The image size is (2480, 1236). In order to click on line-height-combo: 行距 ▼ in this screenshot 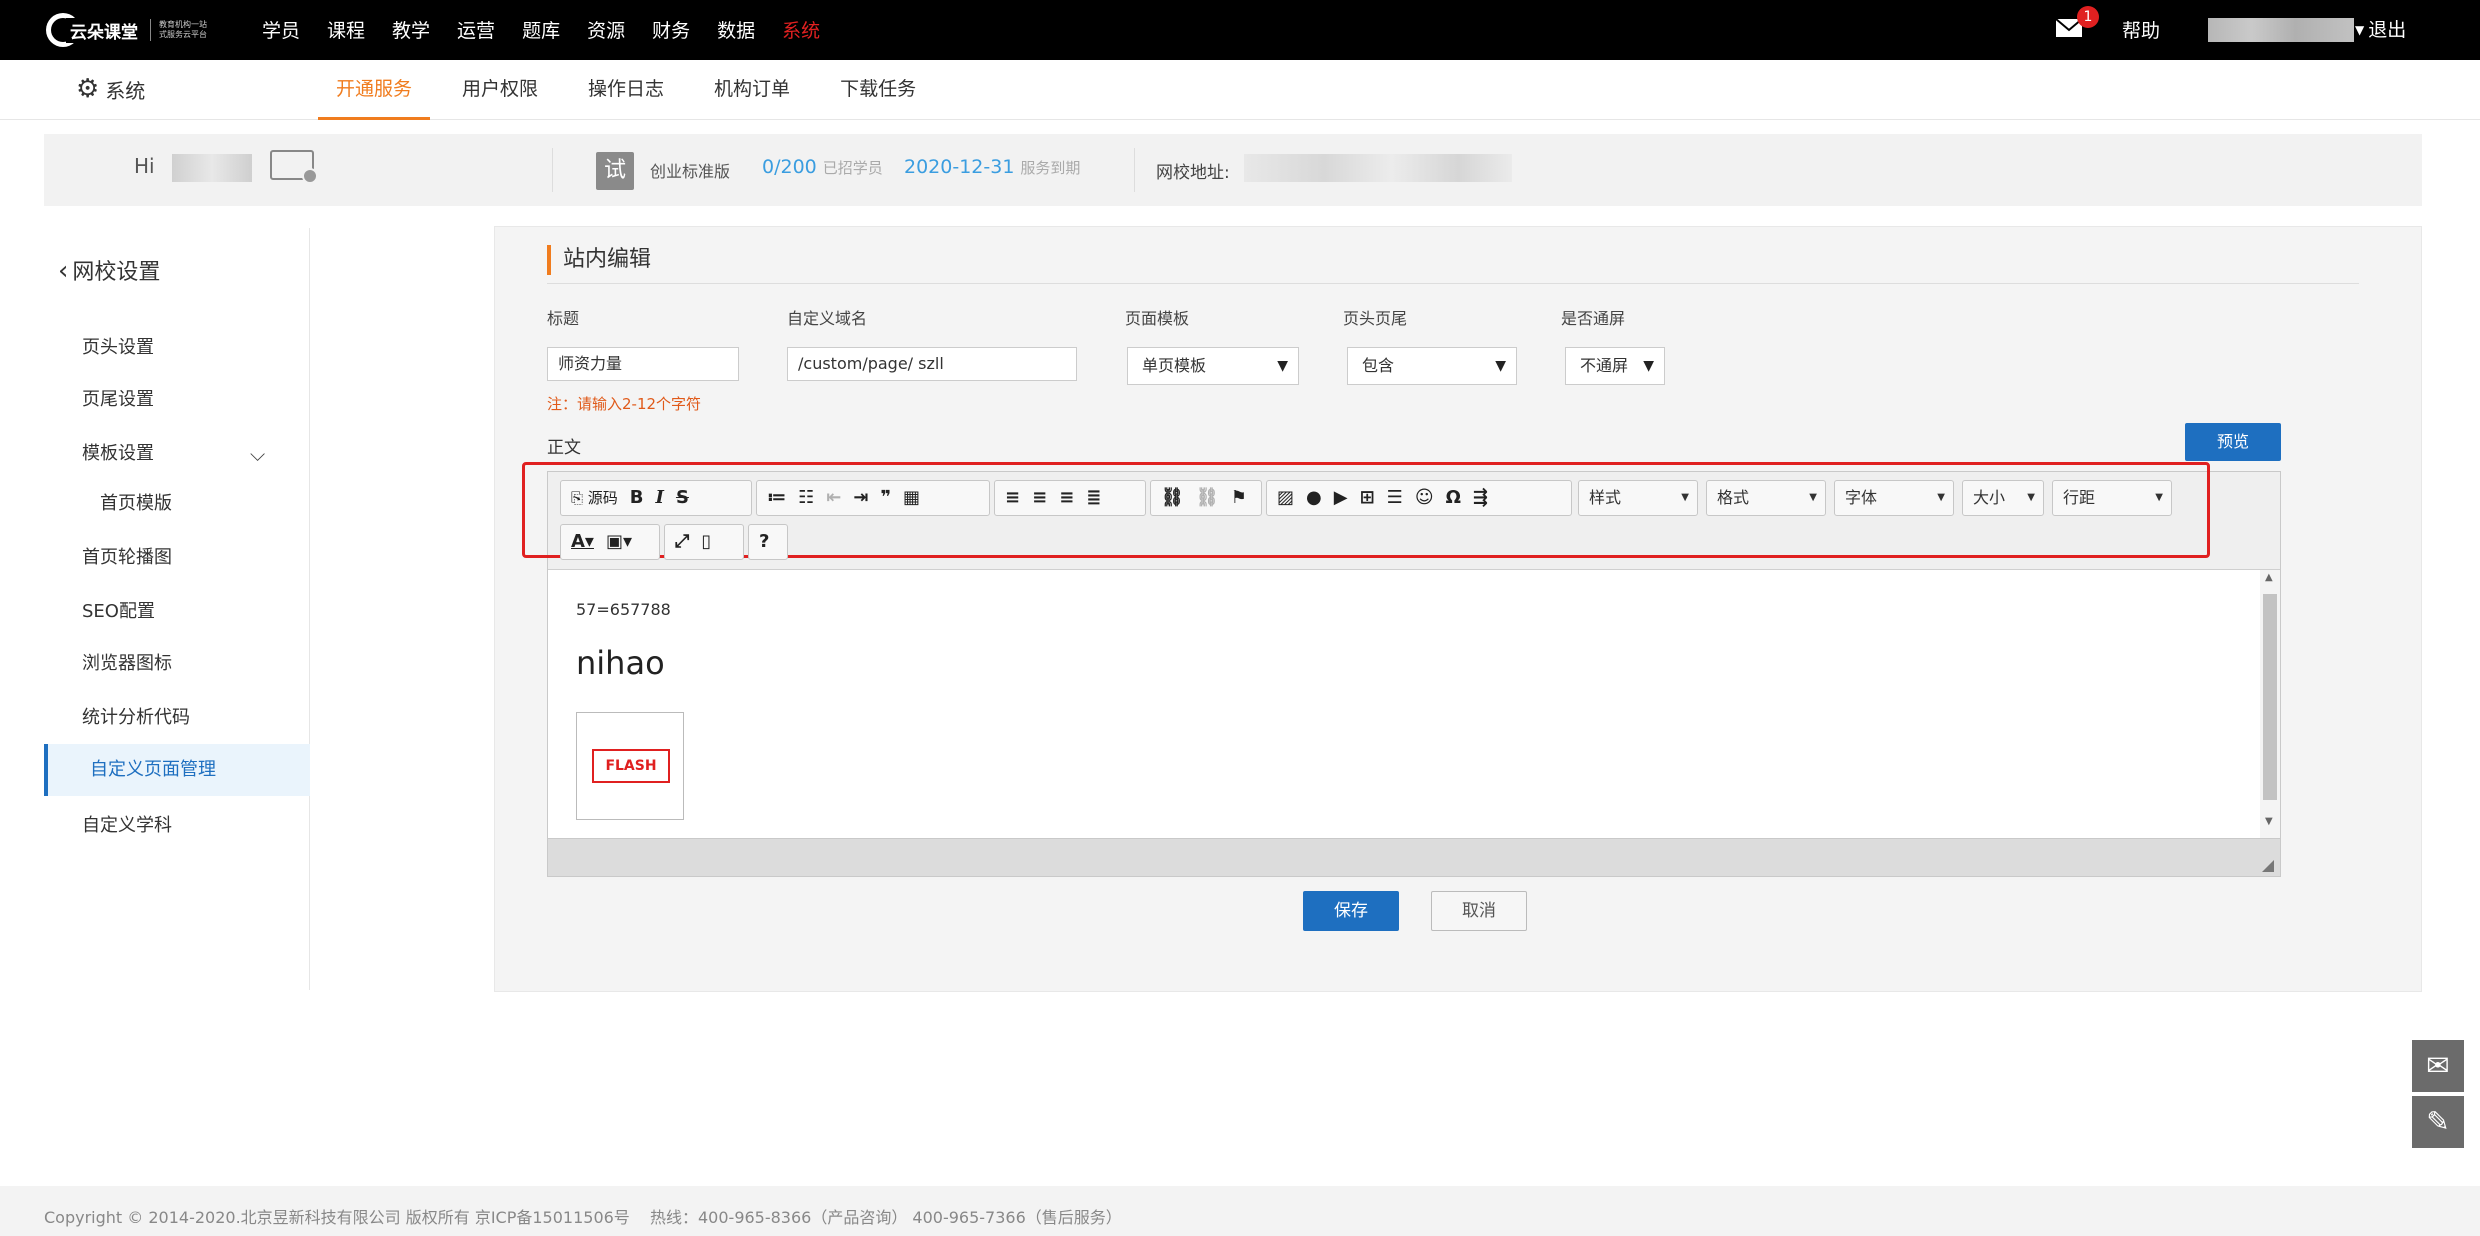, I will do `click(2112, 498)`.